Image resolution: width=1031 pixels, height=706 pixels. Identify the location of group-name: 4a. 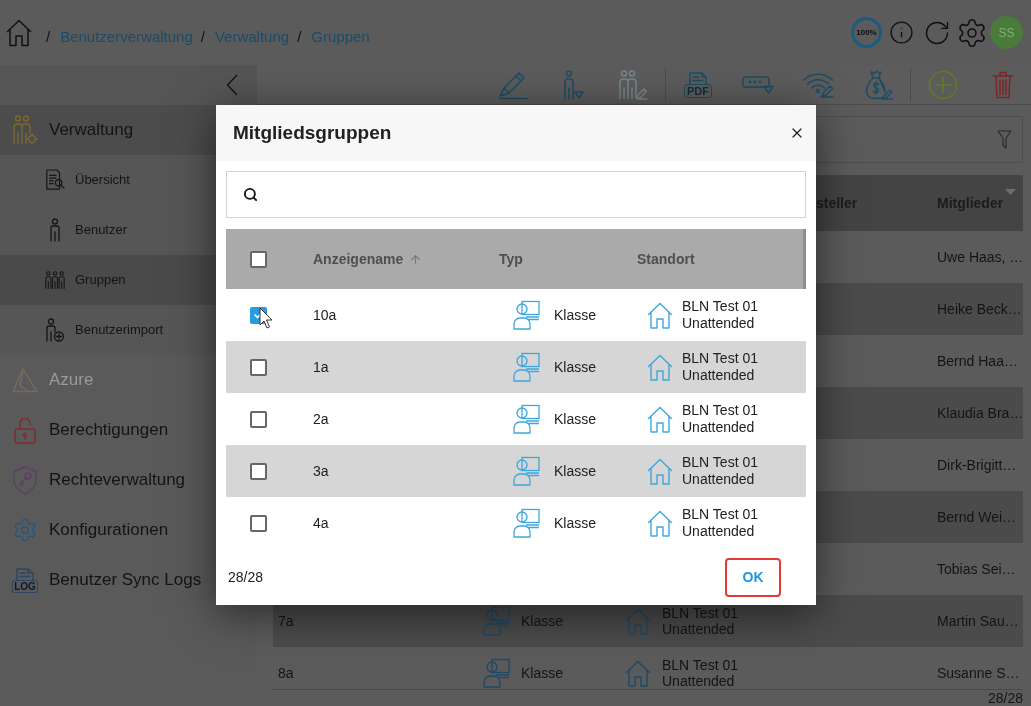
(321, 523).